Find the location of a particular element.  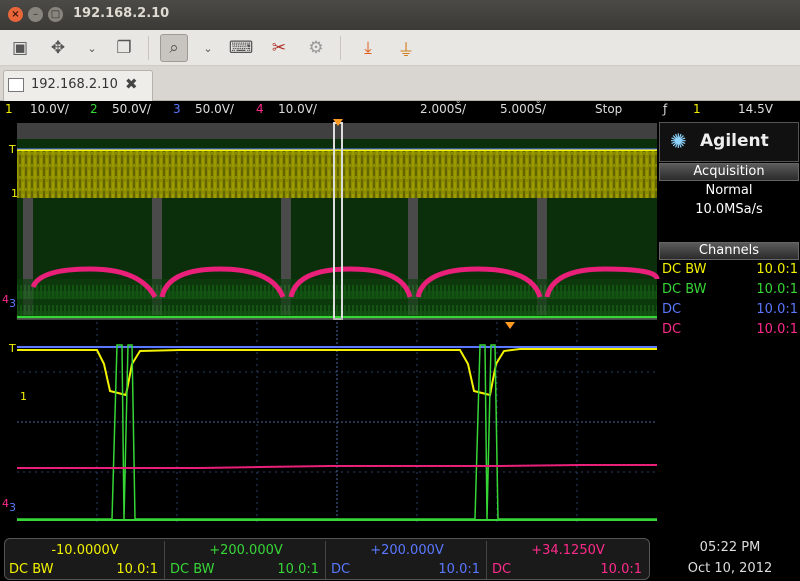

tools-icon: ✂ is located at coordinates (279, 48).